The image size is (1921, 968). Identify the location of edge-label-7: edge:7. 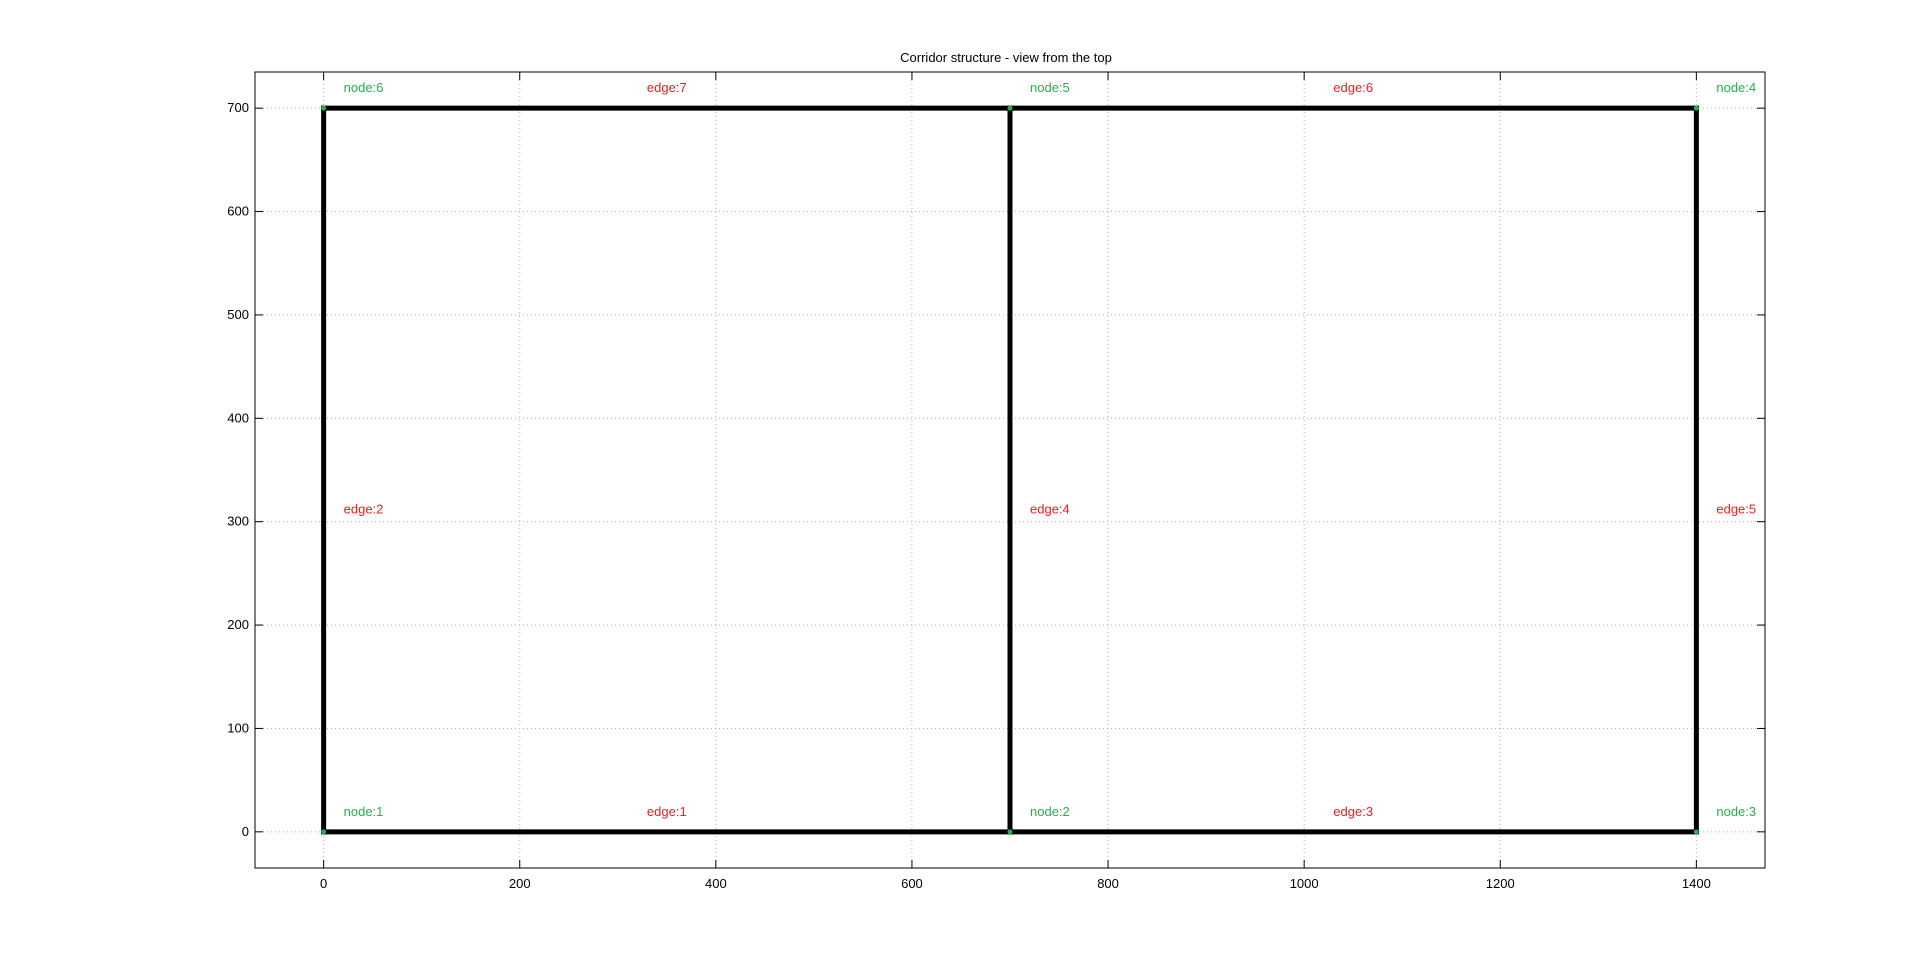
(667, 87).